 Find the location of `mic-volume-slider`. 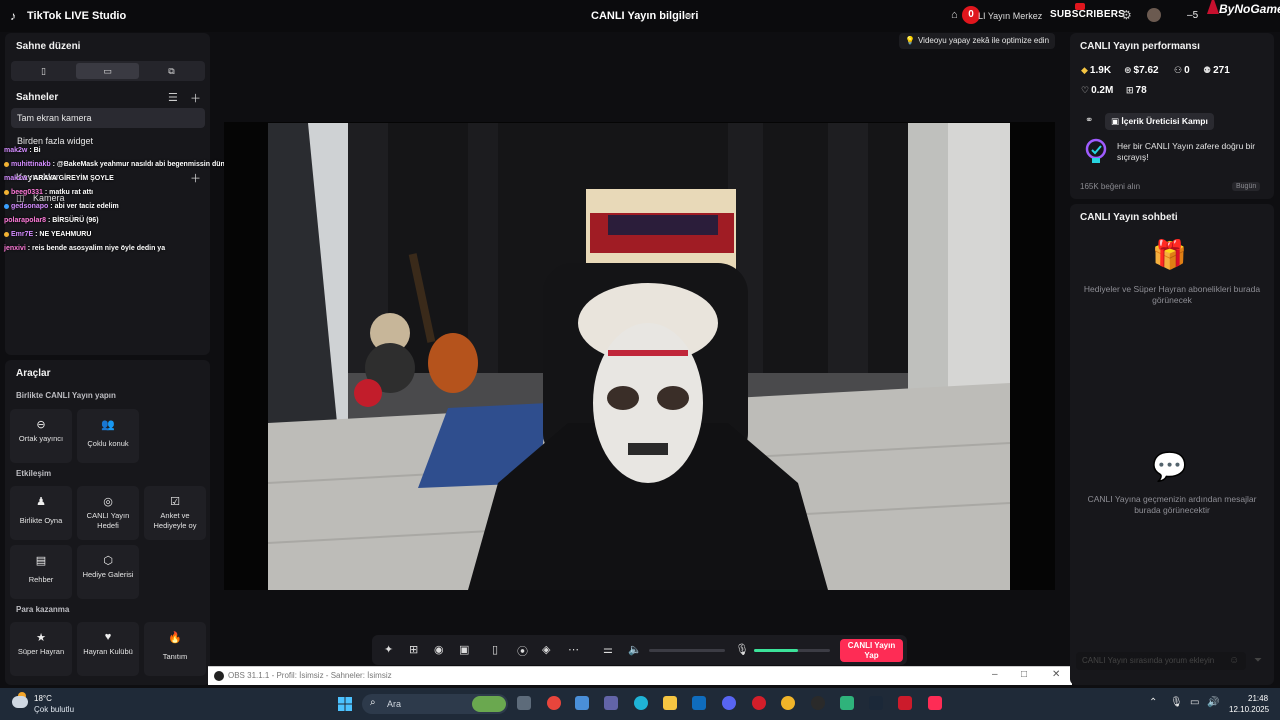

mic-volume-slider is located at coordinates (792, 650).